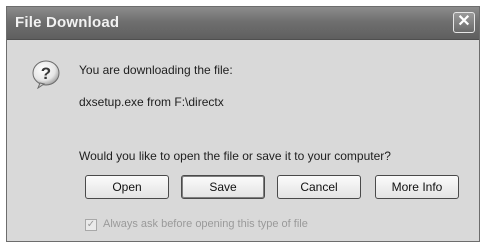  I want to click on title-bar: File Download ✕, so click(243, 23).